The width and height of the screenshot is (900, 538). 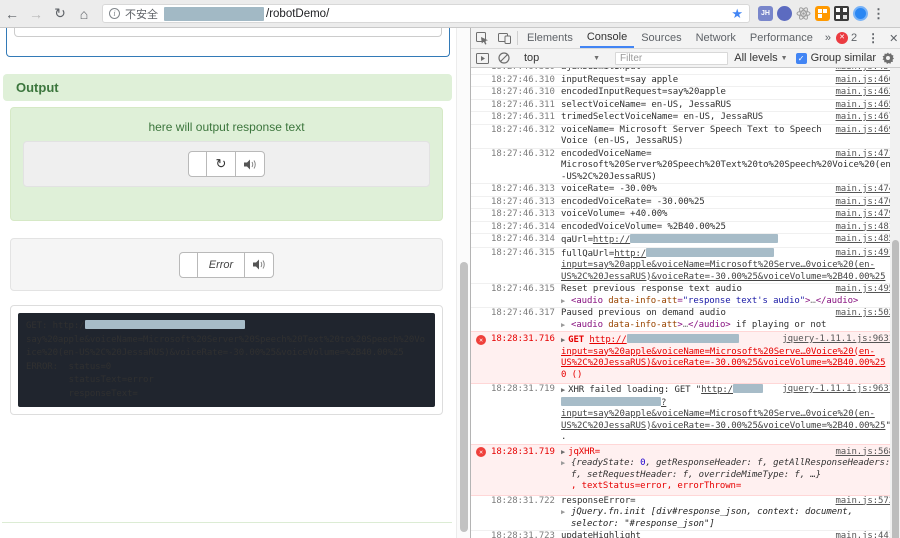 I want to click on audio-refresh-button: ↻, so click(x=221, y=164).